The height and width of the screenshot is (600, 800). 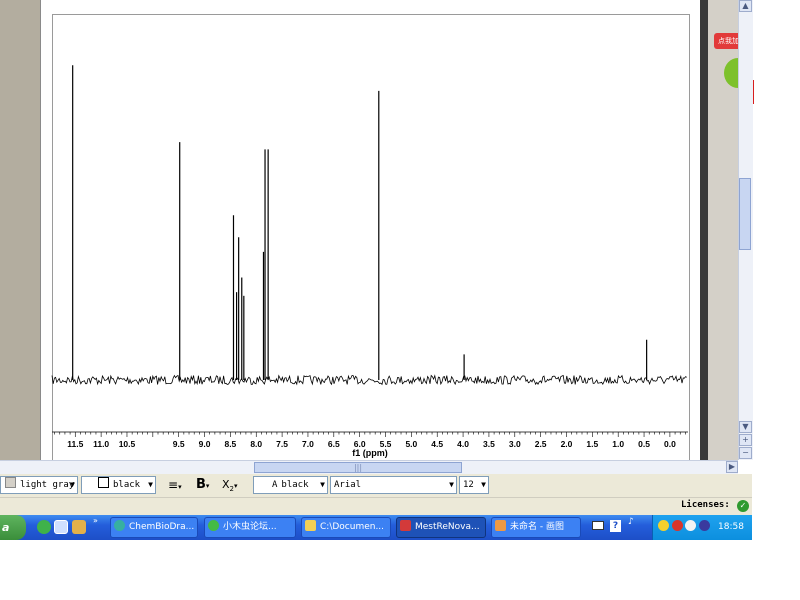 I want to click on mnova-icon, so click(x=405, y=525).